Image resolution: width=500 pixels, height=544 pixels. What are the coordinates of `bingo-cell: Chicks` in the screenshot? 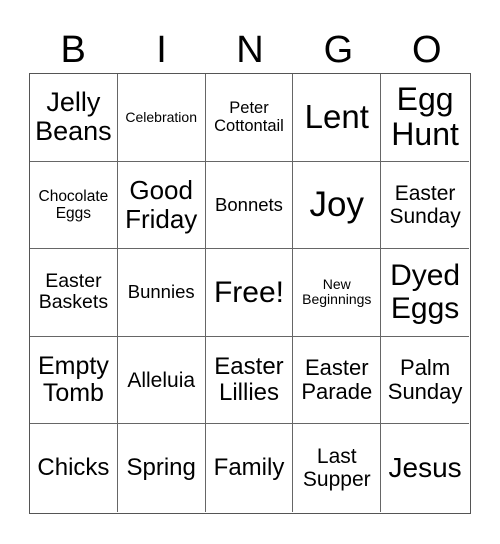 It's located at (74, 468).